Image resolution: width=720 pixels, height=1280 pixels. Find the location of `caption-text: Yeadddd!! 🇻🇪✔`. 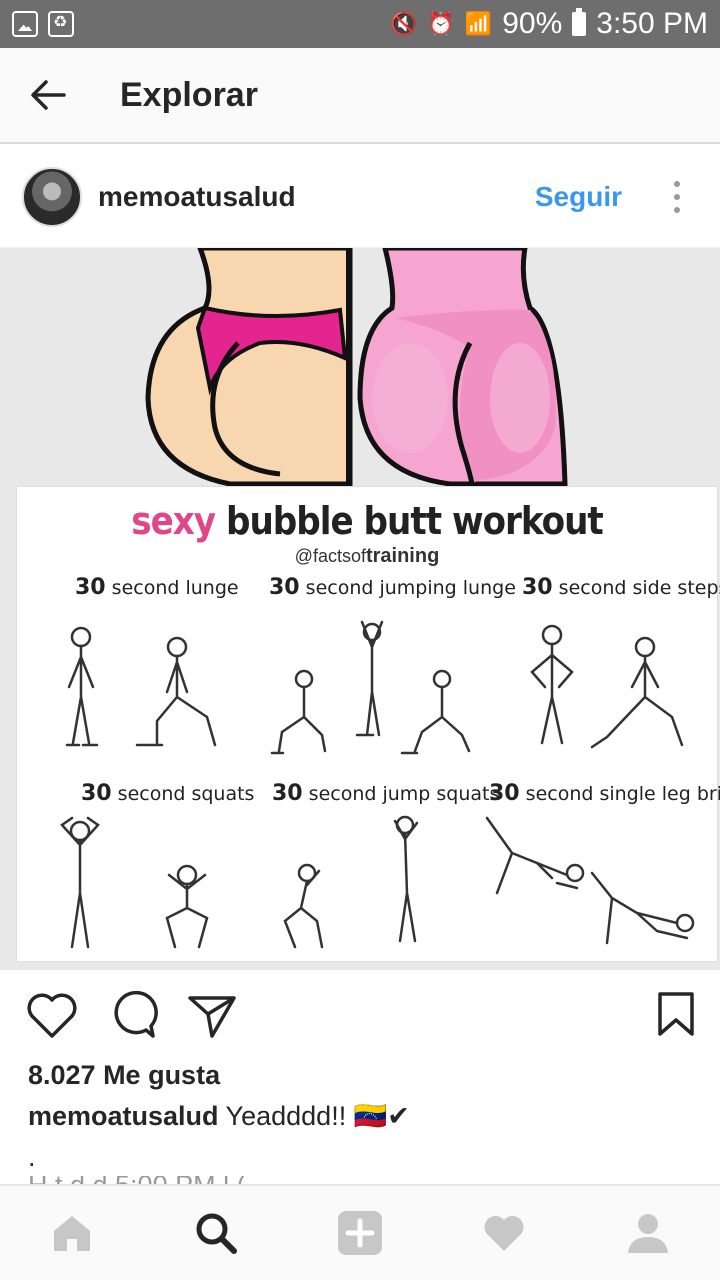

caption-text: Yeadddd!! 🇻🇪✔ is located at coordinates (314, 1116).